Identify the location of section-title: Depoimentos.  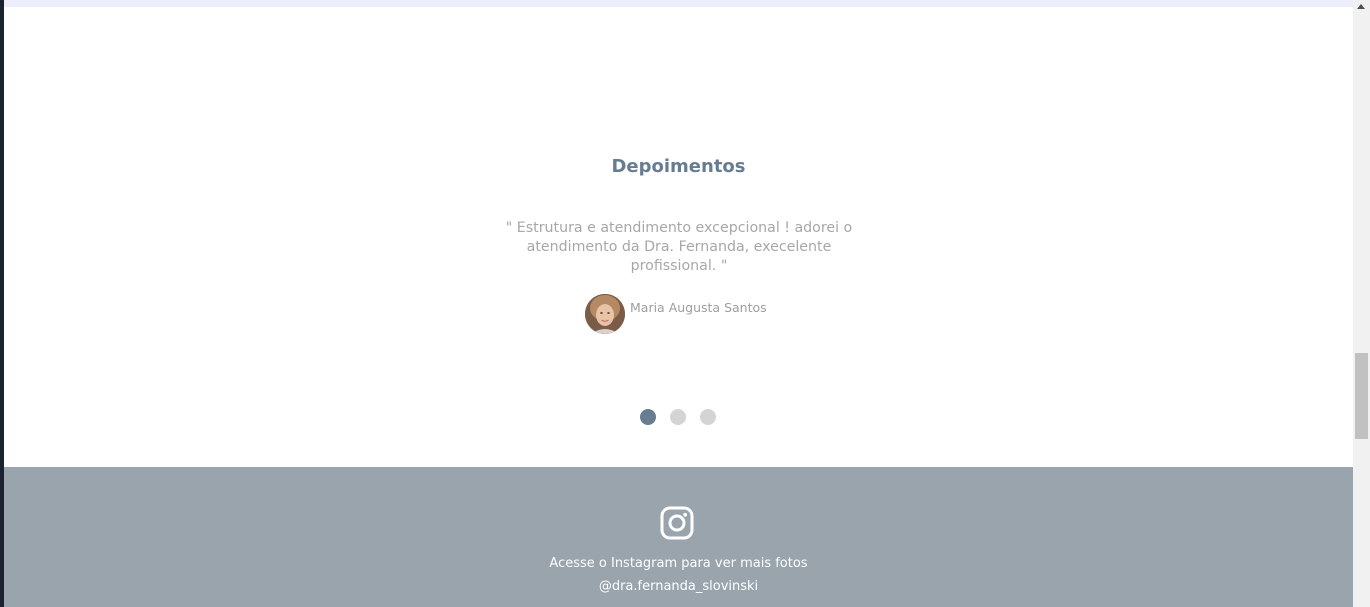
(678, 166).